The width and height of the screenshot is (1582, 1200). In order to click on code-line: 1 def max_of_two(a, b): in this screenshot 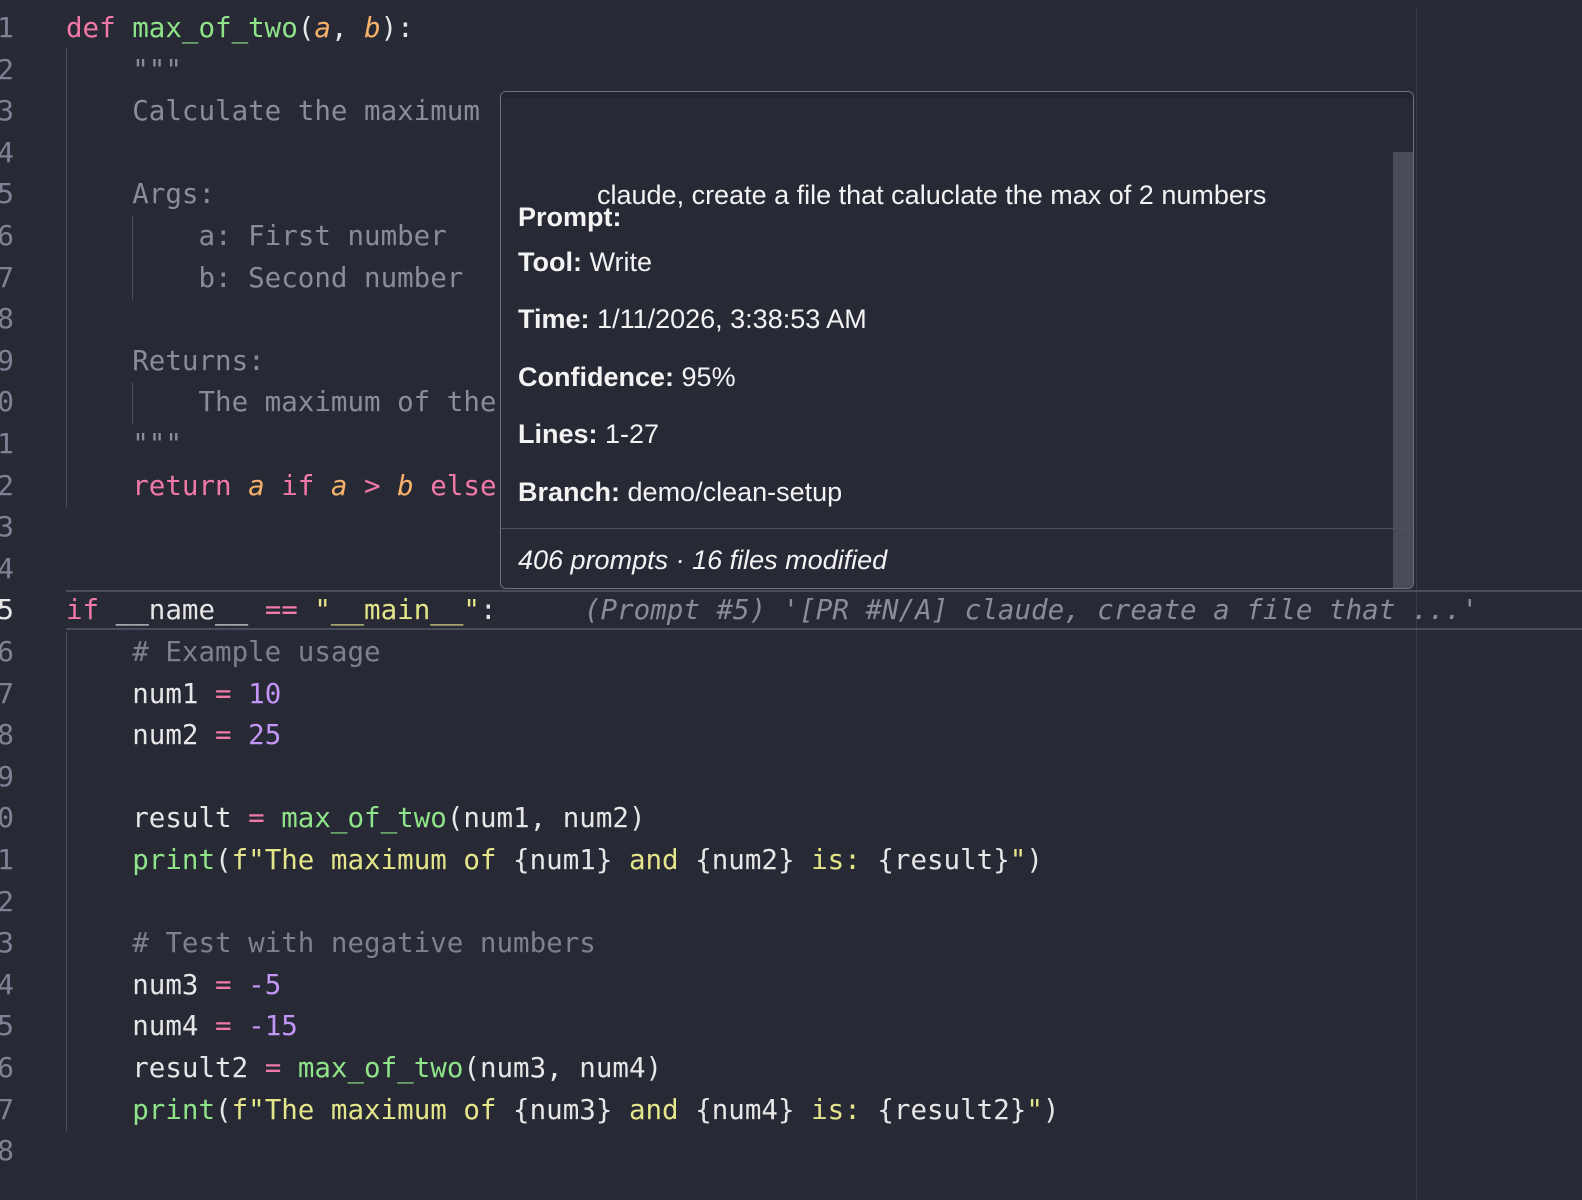, I will do `click(791, 28)`.